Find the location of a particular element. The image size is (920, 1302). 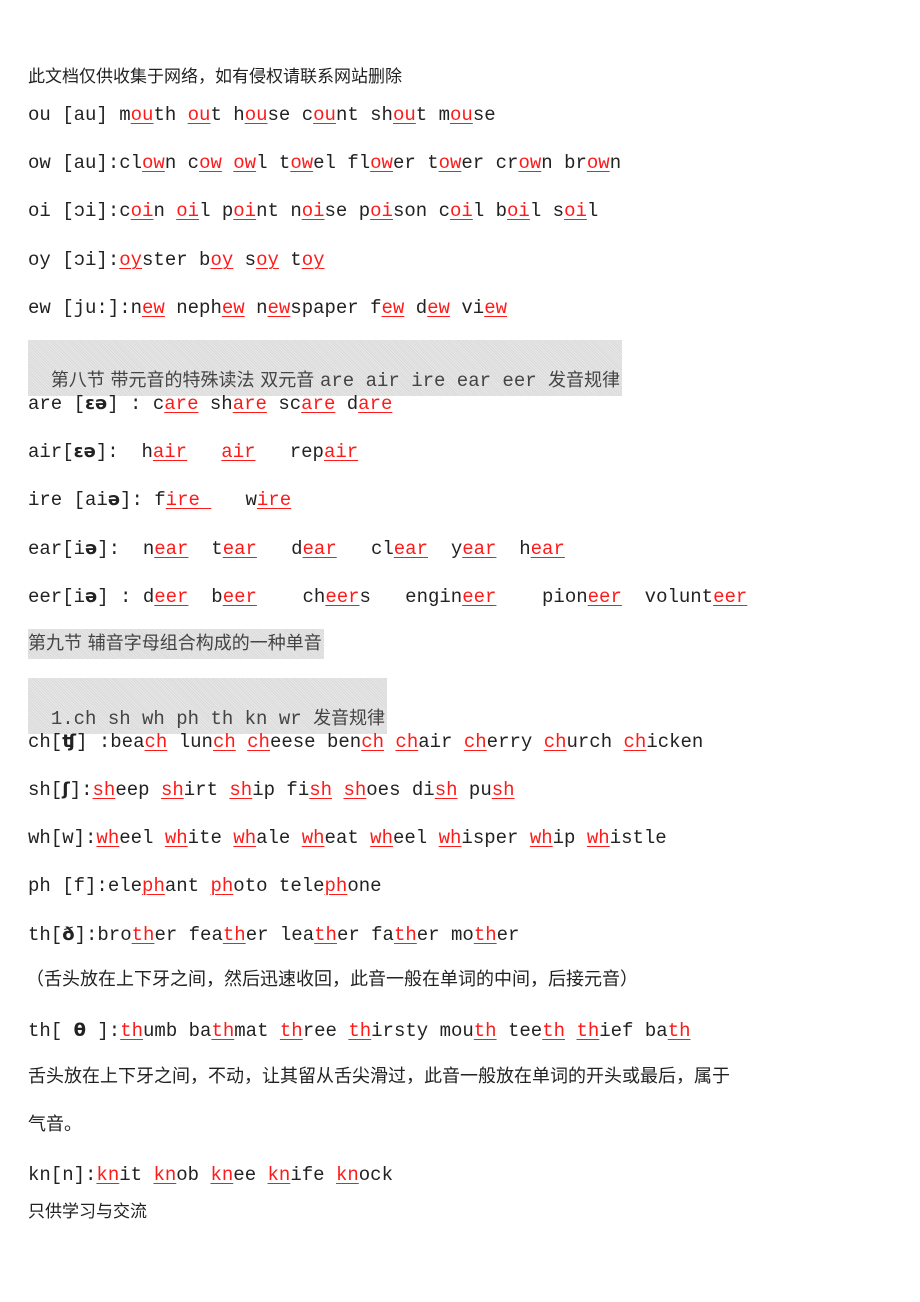

word-part: ba is located at coordinates (200, 1031).